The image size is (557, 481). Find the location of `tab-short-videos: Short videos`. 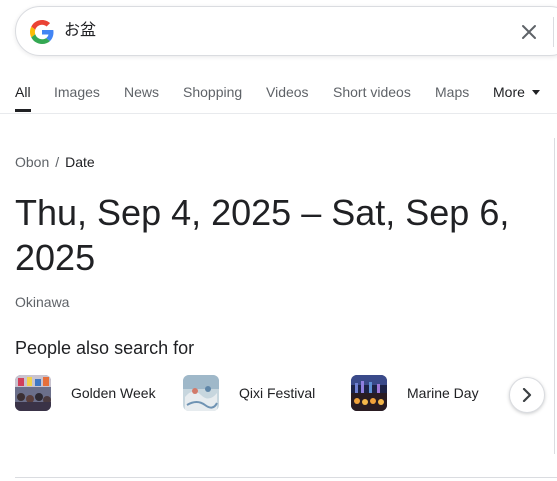

tab-short-videos: Short videos is located at coordinates (372, 92).